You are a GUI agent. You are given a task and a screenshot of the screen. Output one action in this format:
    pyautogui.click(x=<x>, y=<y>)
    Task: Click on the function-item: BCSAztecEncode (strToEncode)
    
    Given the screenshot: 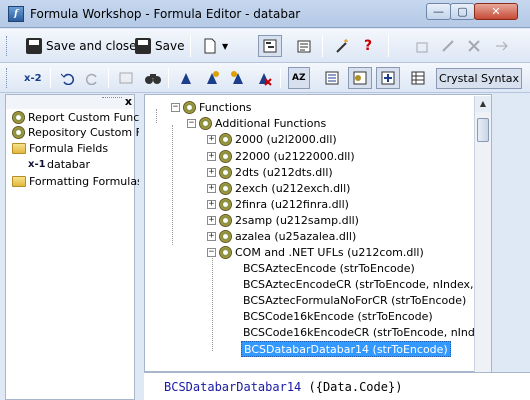 What is the action you would take?
    pyautogui.click(x=329, y=269)
    